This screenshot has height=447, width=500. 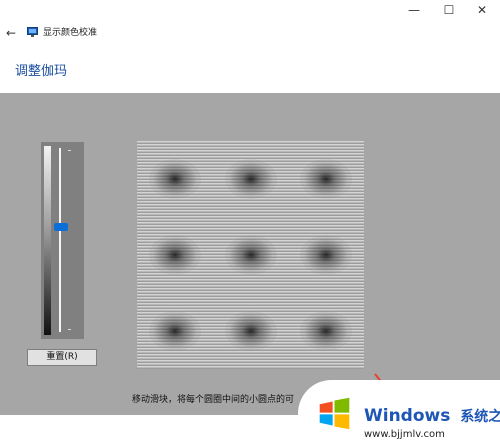 What do you see at coordinates (250, 26) in the screenshot?
I see `title-bar: ← 显示颜色校准 — ☐ ✕` at bounding box center [250, 26].